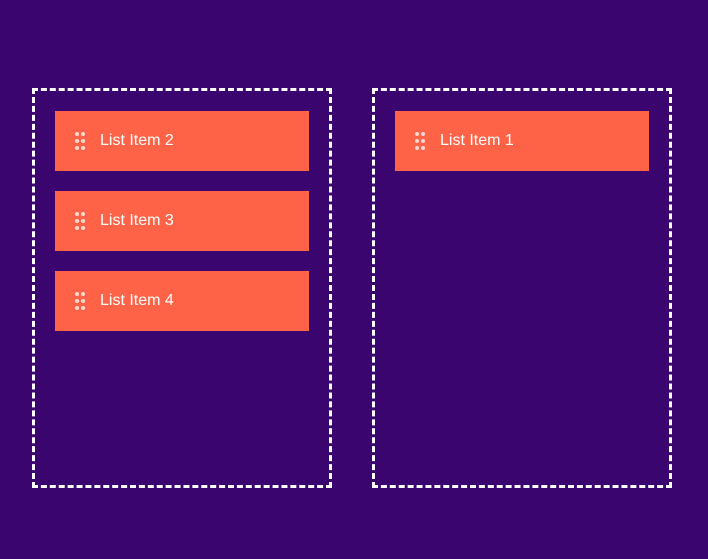  I want to click on list-item: List Item 2, so click(182, 141).